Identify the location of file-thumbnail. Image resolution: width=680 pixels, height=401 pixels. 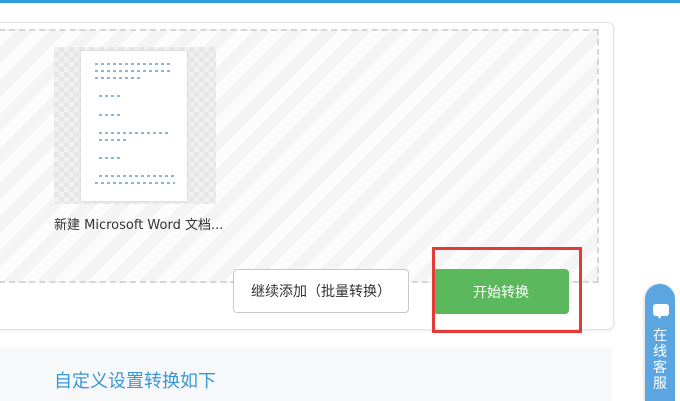
(135, 125).